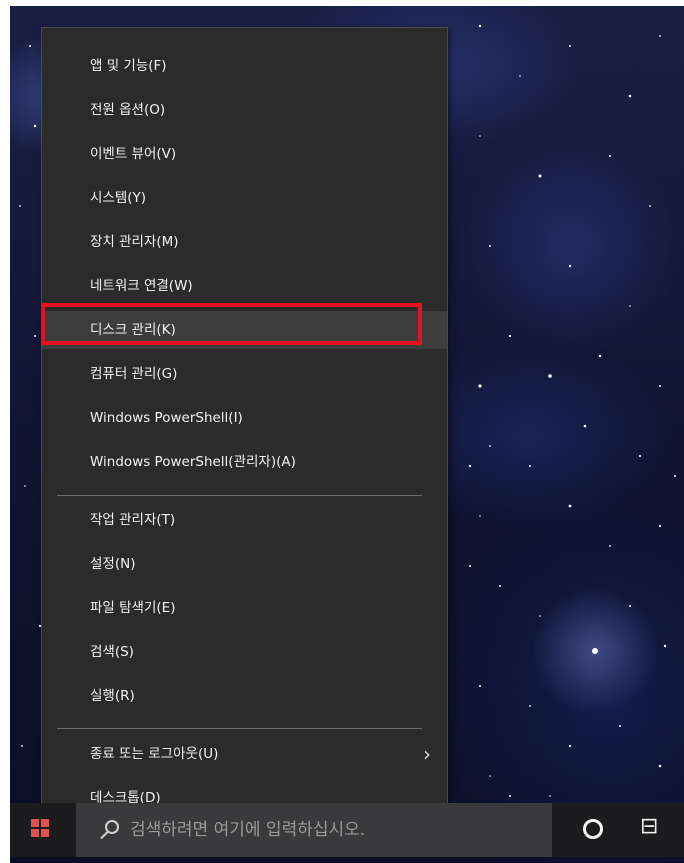  What do you see at coordinates (166, 418) in the screenshot?
I see `menu-item-label: Windows PowerShell(I)` at bounding box center [166, 418].